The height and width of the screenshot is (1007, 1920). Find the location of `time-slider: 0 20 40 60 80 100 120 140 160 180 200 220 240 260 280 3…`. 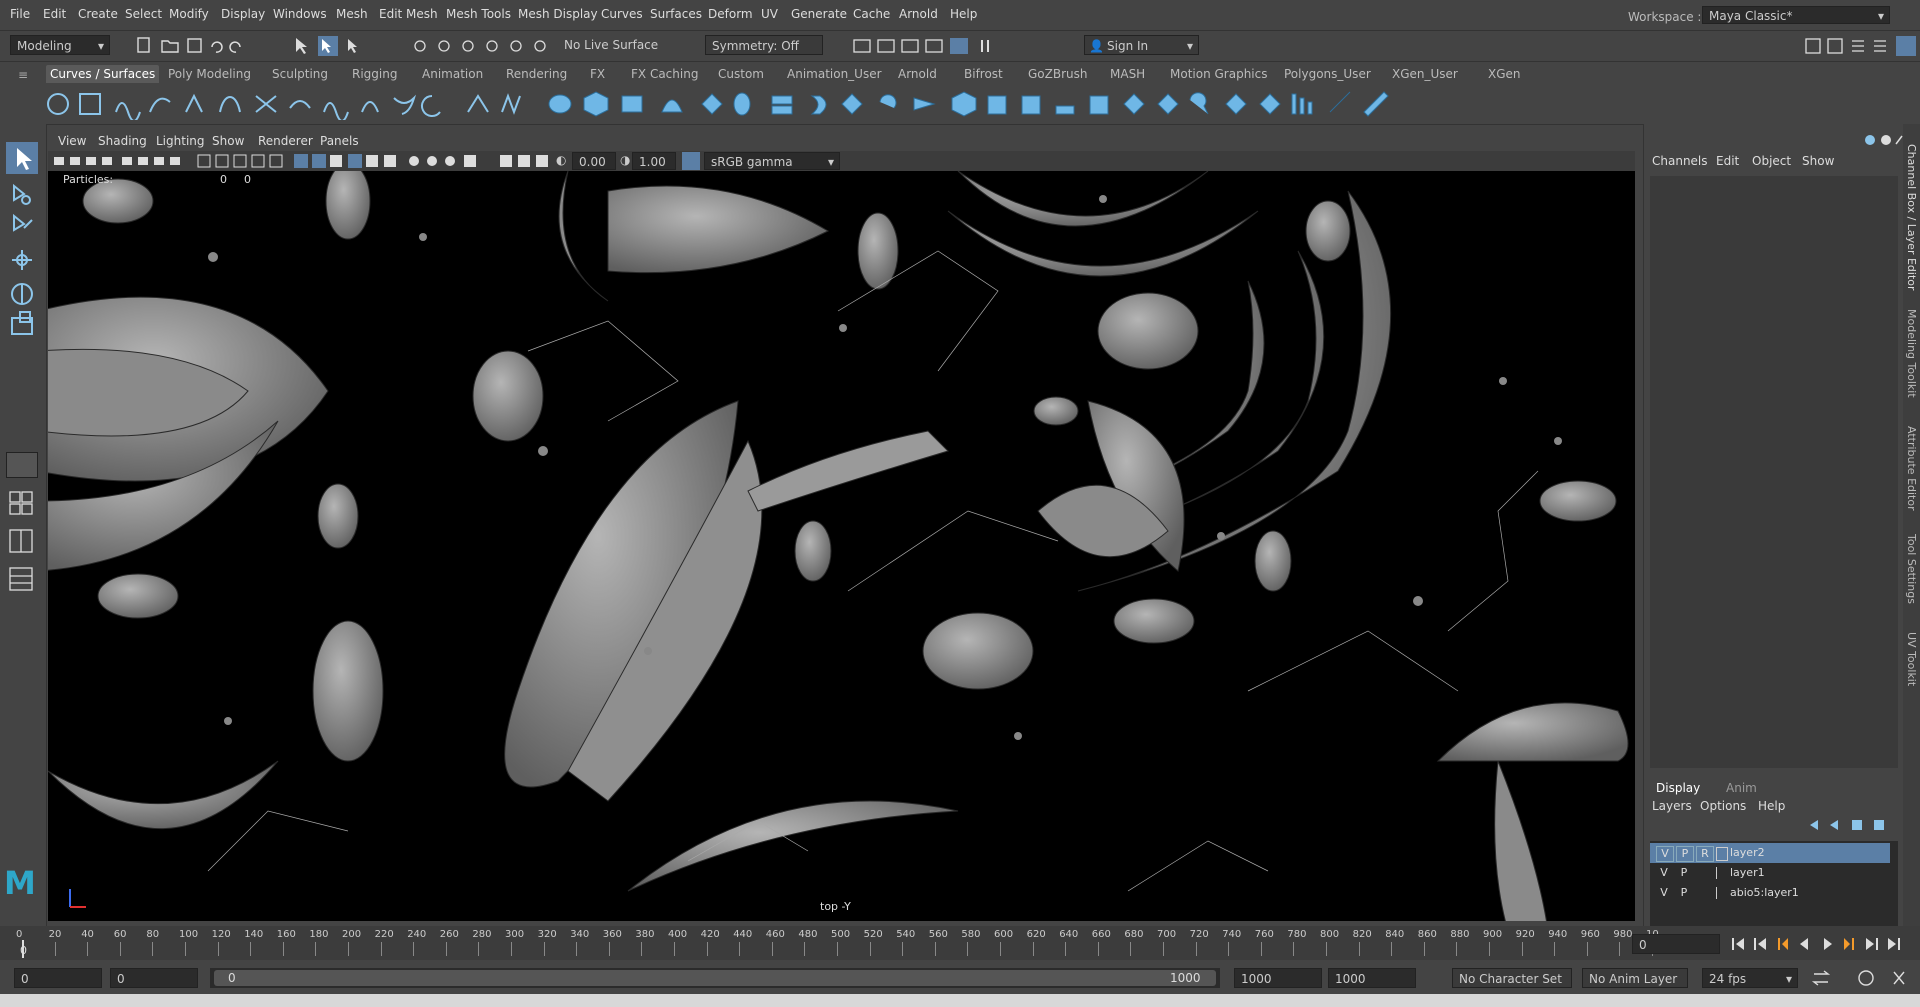

time-slider: 0 20 40 60 80 100 120 140 160 180 200 220 240 260 280 3… is located at coordinates (960, 943).